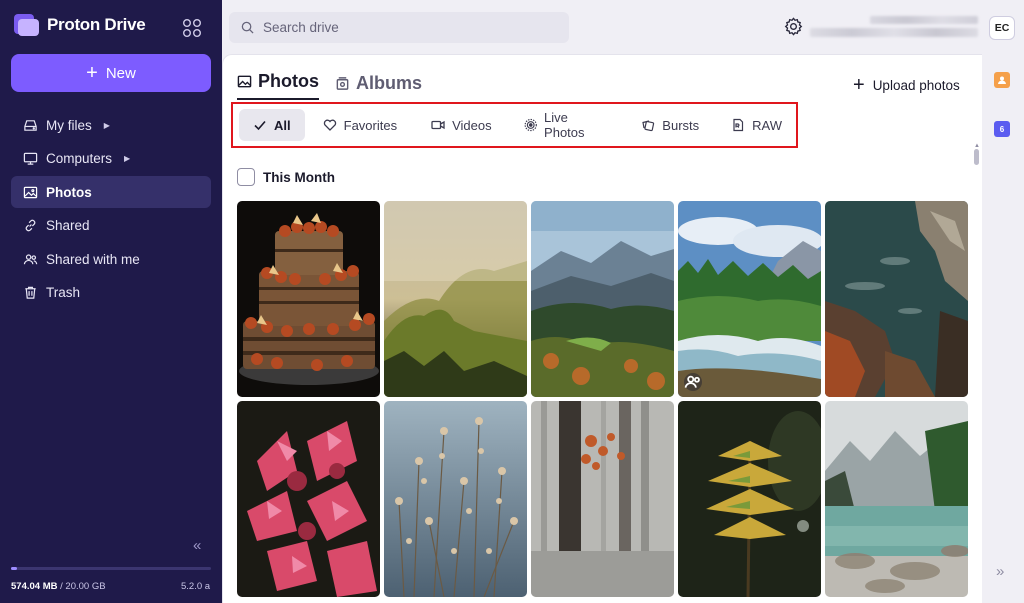 Image resolution: width=1024 pixels, height=603 pixels. What do you see at coordinates (111, 192) in the screenshot?
I see `sidebar-item-photos: Photos` at bounding box center [111, 192].